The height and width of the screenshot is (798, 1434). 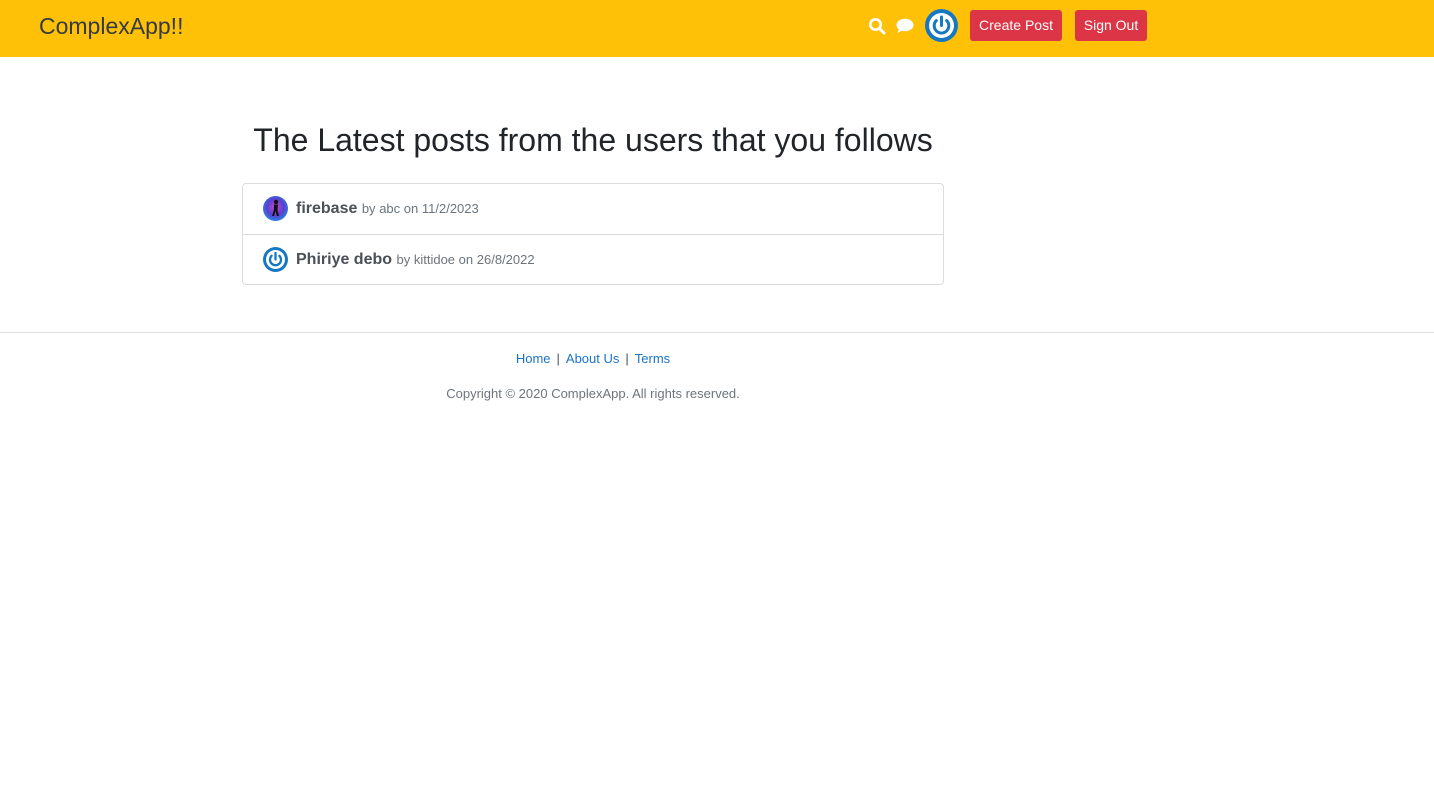 I want to click on post-meta: by kittidoe on 26/8/2022, so click(x=465, y=259).